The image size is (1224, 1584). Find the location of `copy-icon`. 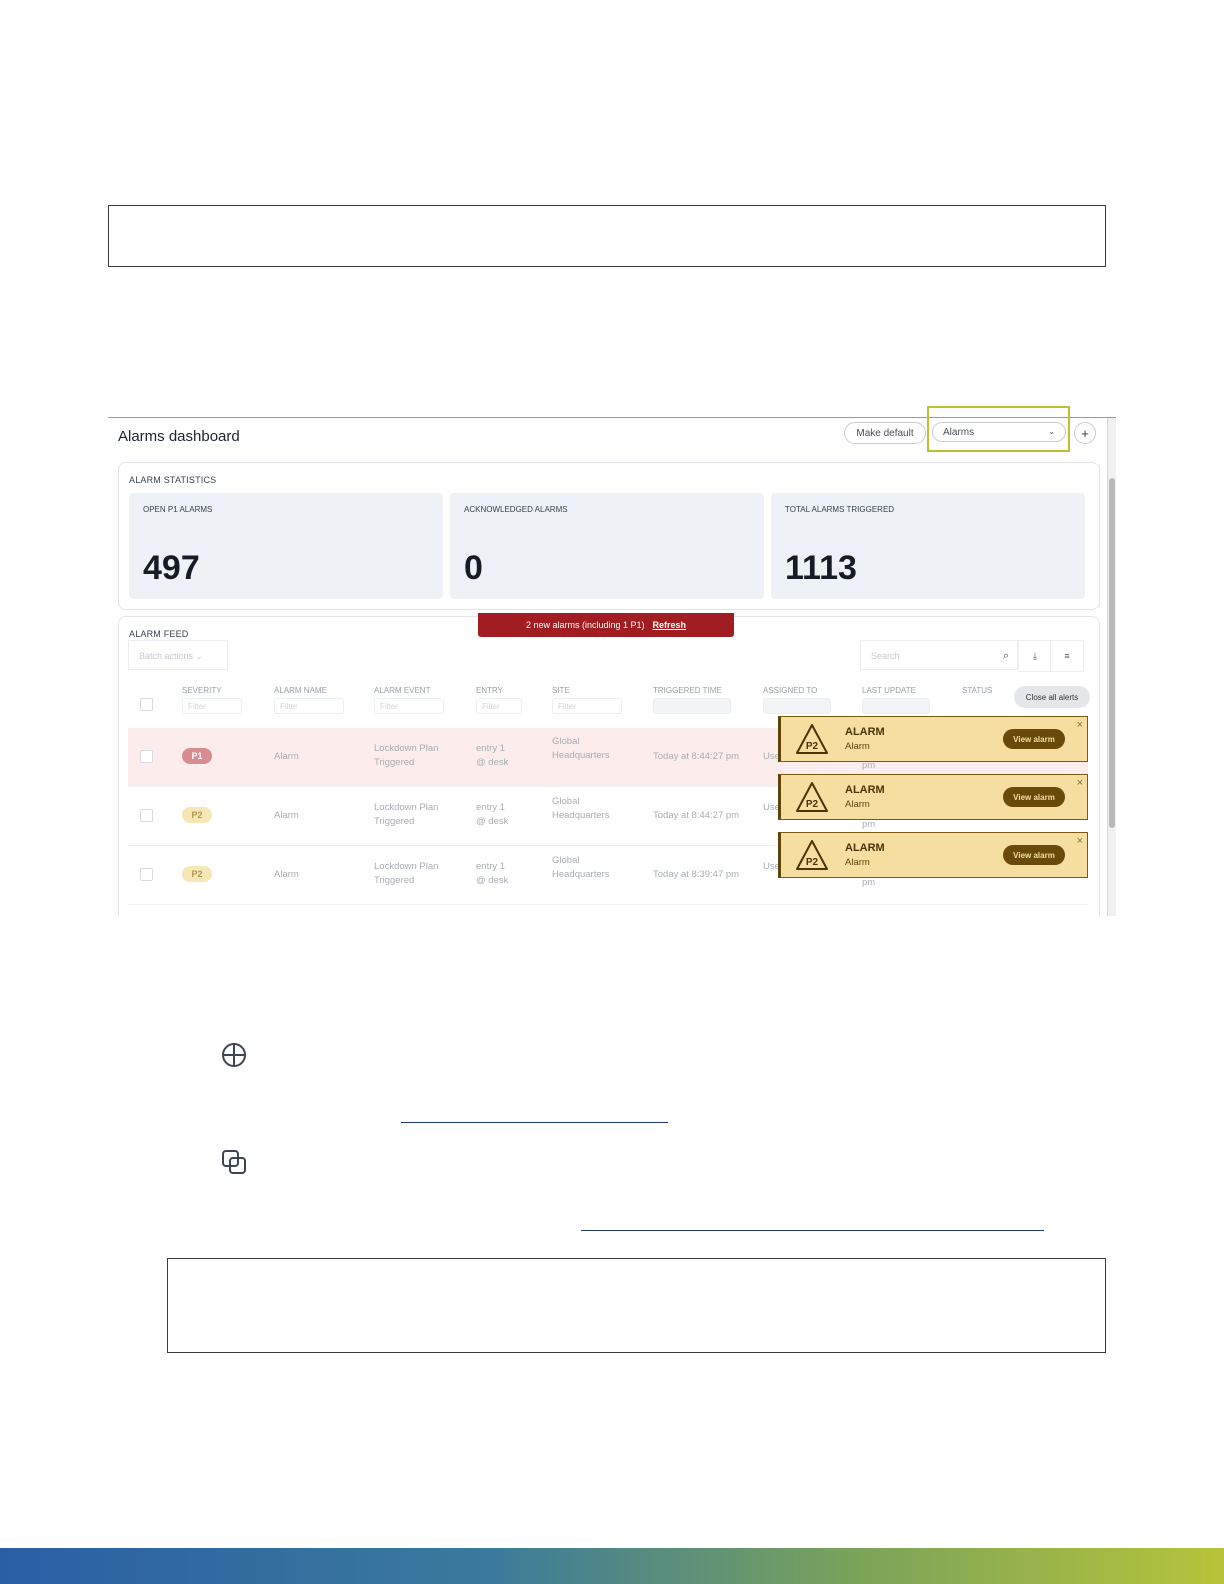

copy-icon is located at coordinates (234, 1162).